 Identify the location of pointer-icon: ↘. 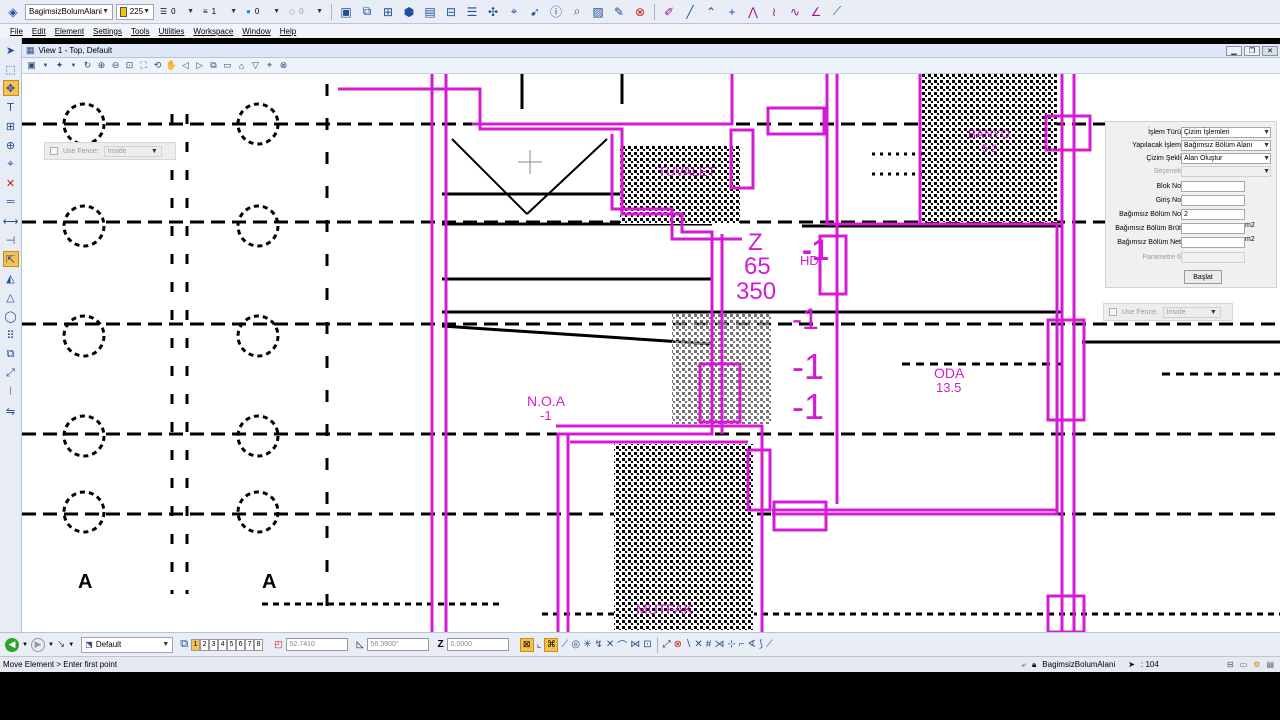
(61, 644).